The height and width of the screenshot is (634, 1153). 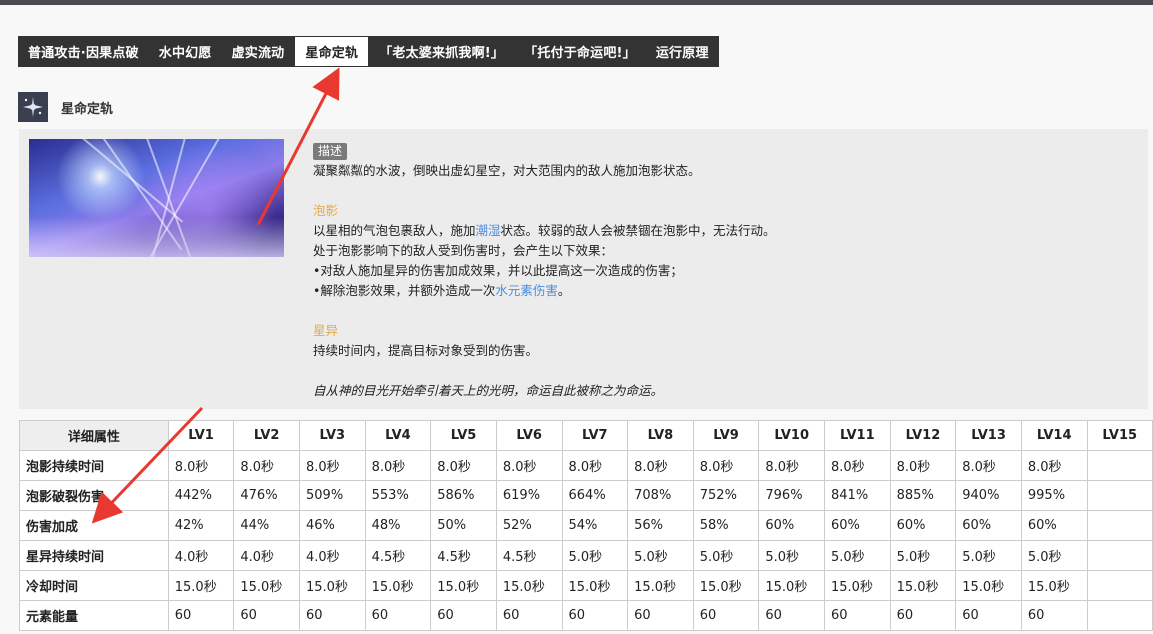 What do you see at coordinates (595, 495) in the screenshot?
I see `table-cell: 664%` at bounding box center [595, 495].